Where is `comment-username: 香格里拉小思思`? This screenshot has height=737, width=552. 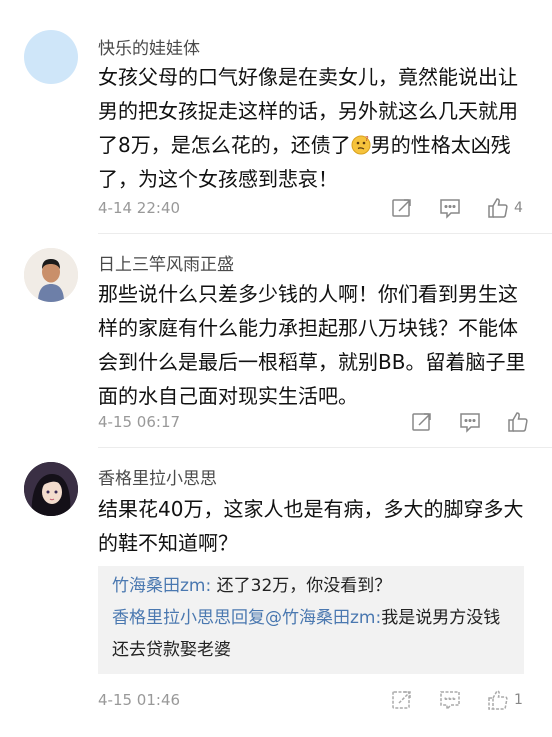
comment-username: 香格里拉小思思 is located at coordinates (157, 476).